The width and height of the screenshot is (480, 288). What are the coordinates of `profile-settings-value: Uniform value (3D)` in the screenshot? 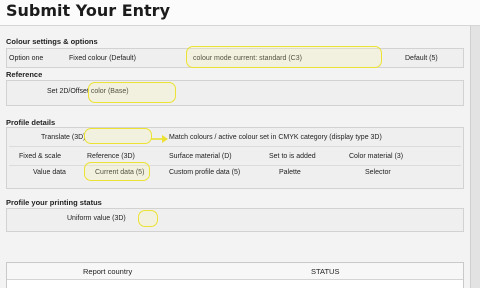 It's located at (96, 218).